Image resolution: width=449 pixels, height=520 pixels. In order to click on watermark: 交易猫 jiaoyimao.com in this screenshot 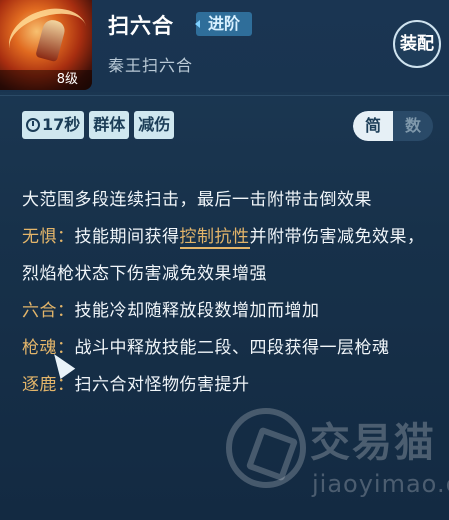, I will do `click(337, 453)`.